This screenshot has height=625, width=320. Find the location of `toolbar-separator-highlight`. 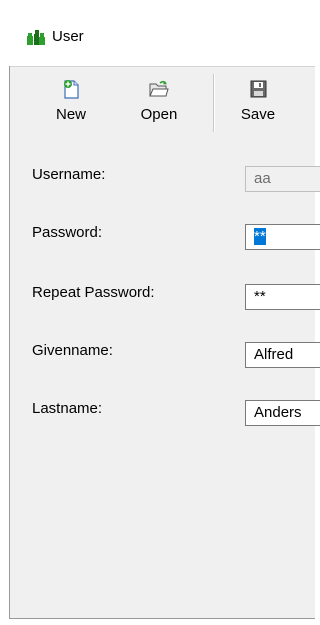

toolbar-separator-highlight is located at coordinates (214, 103).